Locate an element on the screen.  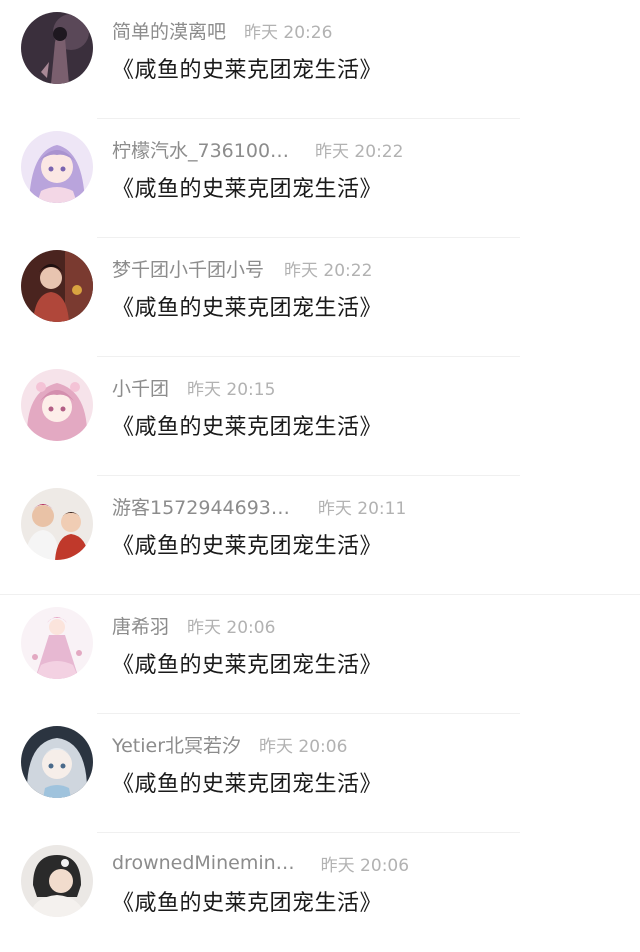
list-item: 唐希羽 昨天 20:06 《咸鱼的史莱克团宠生活》 is located at coordinates (320, 654).